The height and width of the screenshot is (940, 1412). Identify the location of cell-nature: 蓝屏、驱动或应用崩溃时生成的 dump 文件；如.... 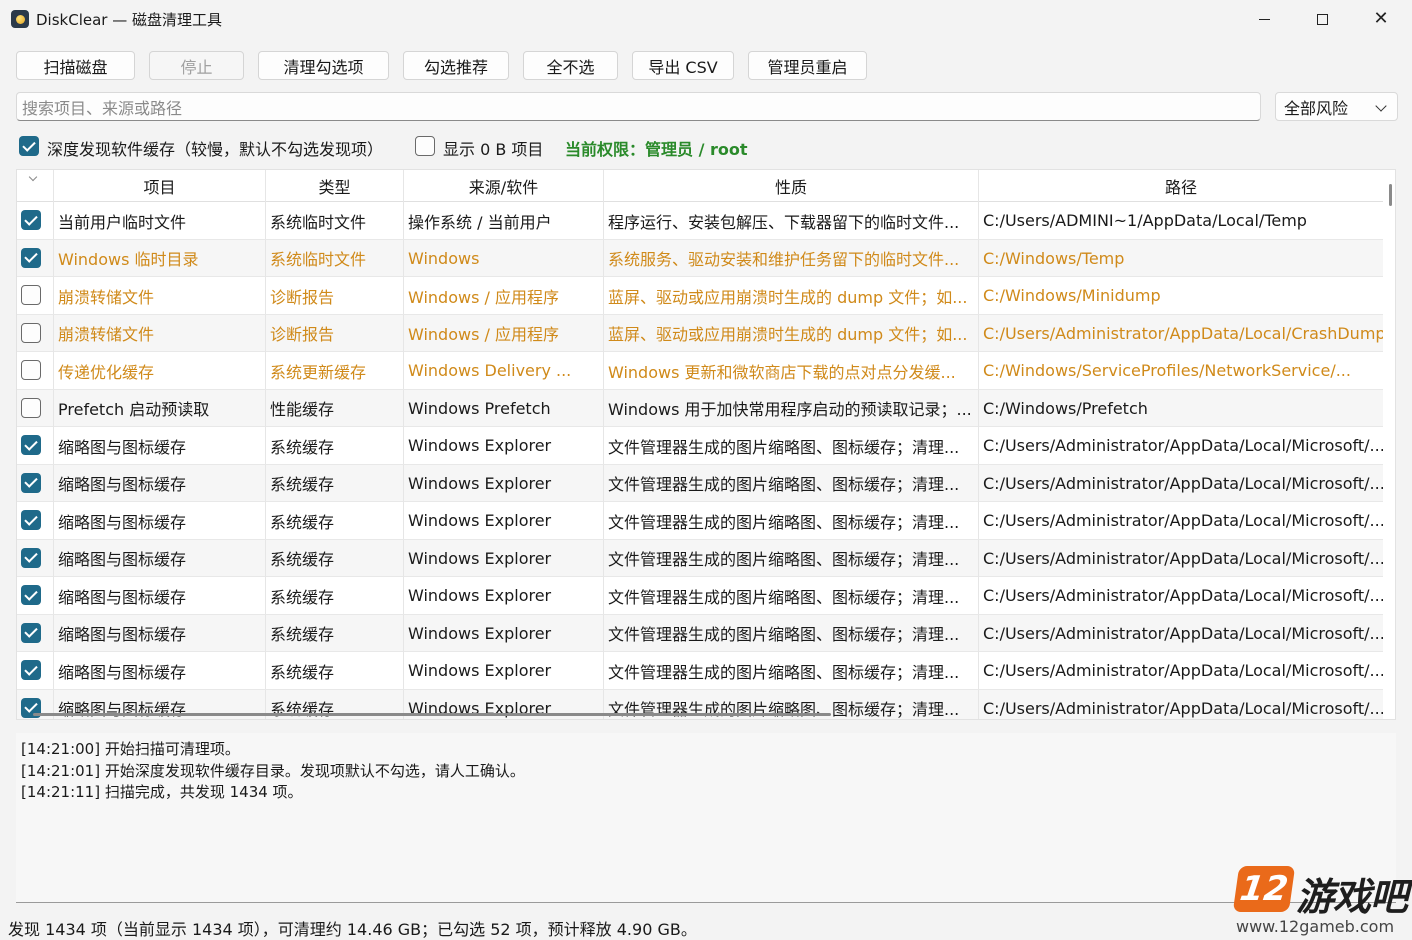
(791, 333).